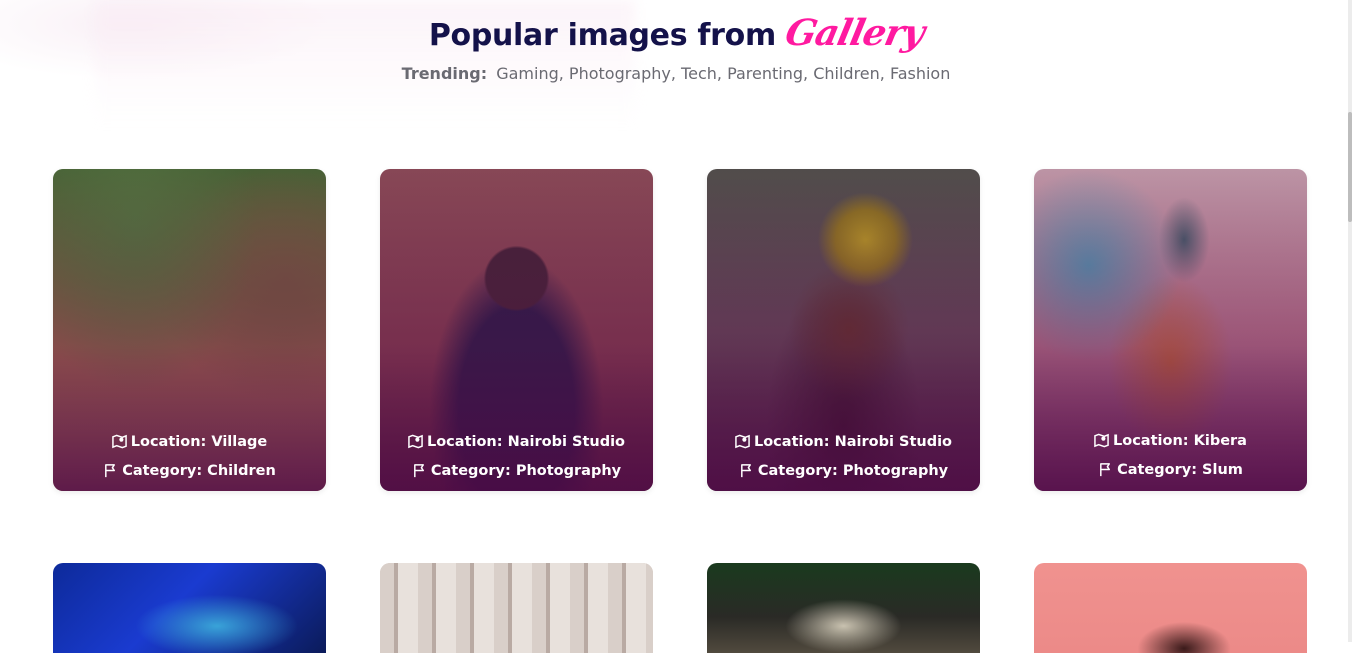  Describe the element at coordinates (1170, 330) in the screenshot. I see `gallery-card: Location: Kibera Category: Slum` at that location.